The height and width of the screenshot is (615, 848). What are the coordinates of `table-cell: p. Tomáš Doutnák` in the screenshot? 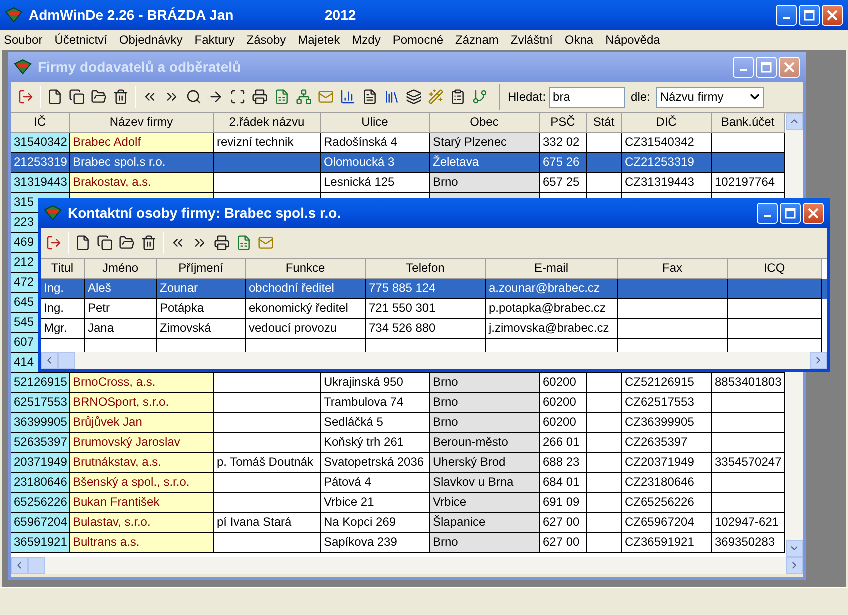 It's located at (265, 462).